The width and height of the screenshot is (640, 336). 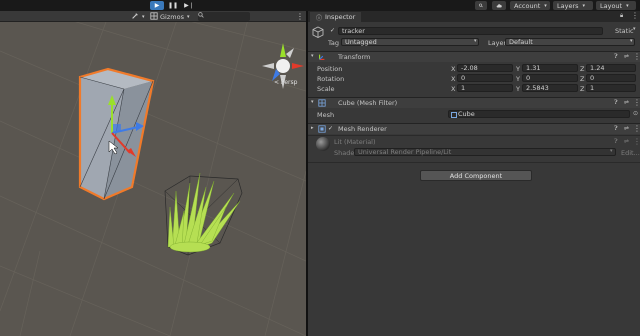 I want to click on mesh-renderer-header: ▸ ✓ Mesh Renderer ❓︎ ⇌ ⋮, so click(x=474, y=128).